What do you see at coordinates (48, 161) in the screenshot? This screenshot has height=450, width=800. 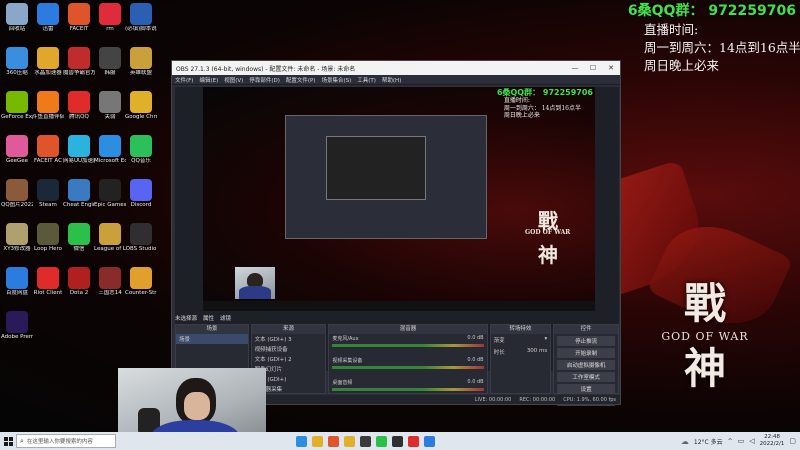 I see `desktop-icon-label: FACEIT AC` at bounding box center [48, 161].